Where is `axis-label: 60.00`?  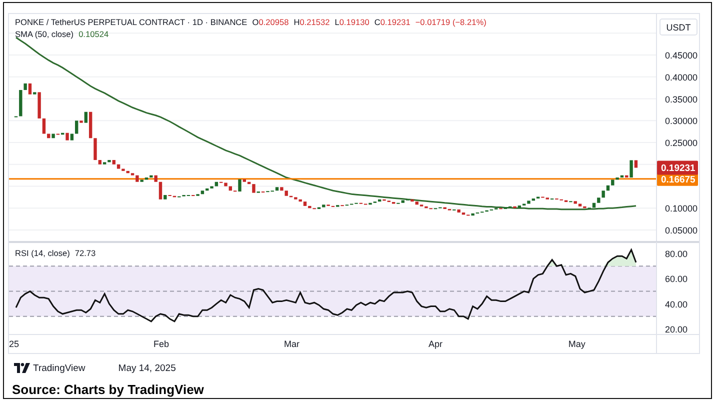 axis-label: 60.00 is located at coordinates (676, 279).